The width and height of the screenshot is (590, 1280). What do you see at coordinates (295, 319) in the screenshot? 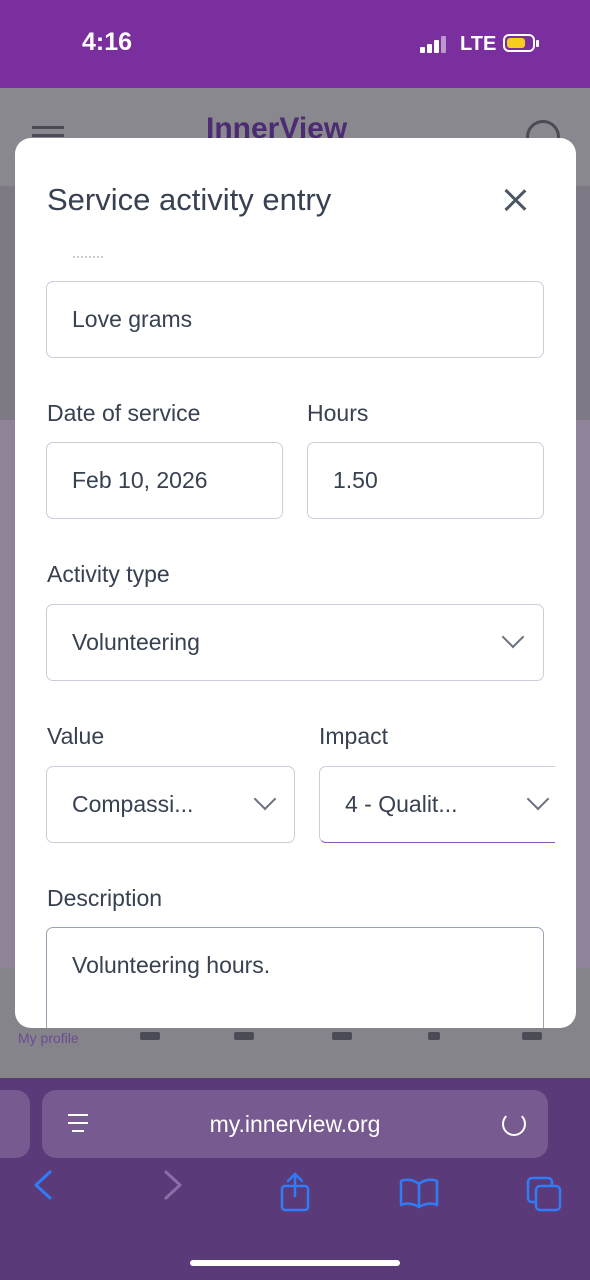
I see `activity-name-input: Love grams` at bounding box center [295, 319].